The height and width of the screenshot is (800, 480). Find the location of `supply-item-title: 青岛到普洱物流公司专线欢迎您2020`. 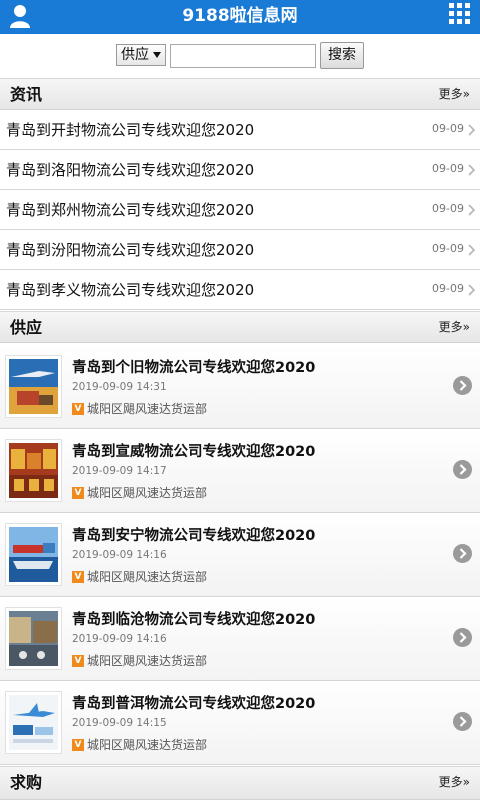

supply-item-title: 青岛到普洱物流公司专线欢迎您2020 is located at coordinates (194, 704).